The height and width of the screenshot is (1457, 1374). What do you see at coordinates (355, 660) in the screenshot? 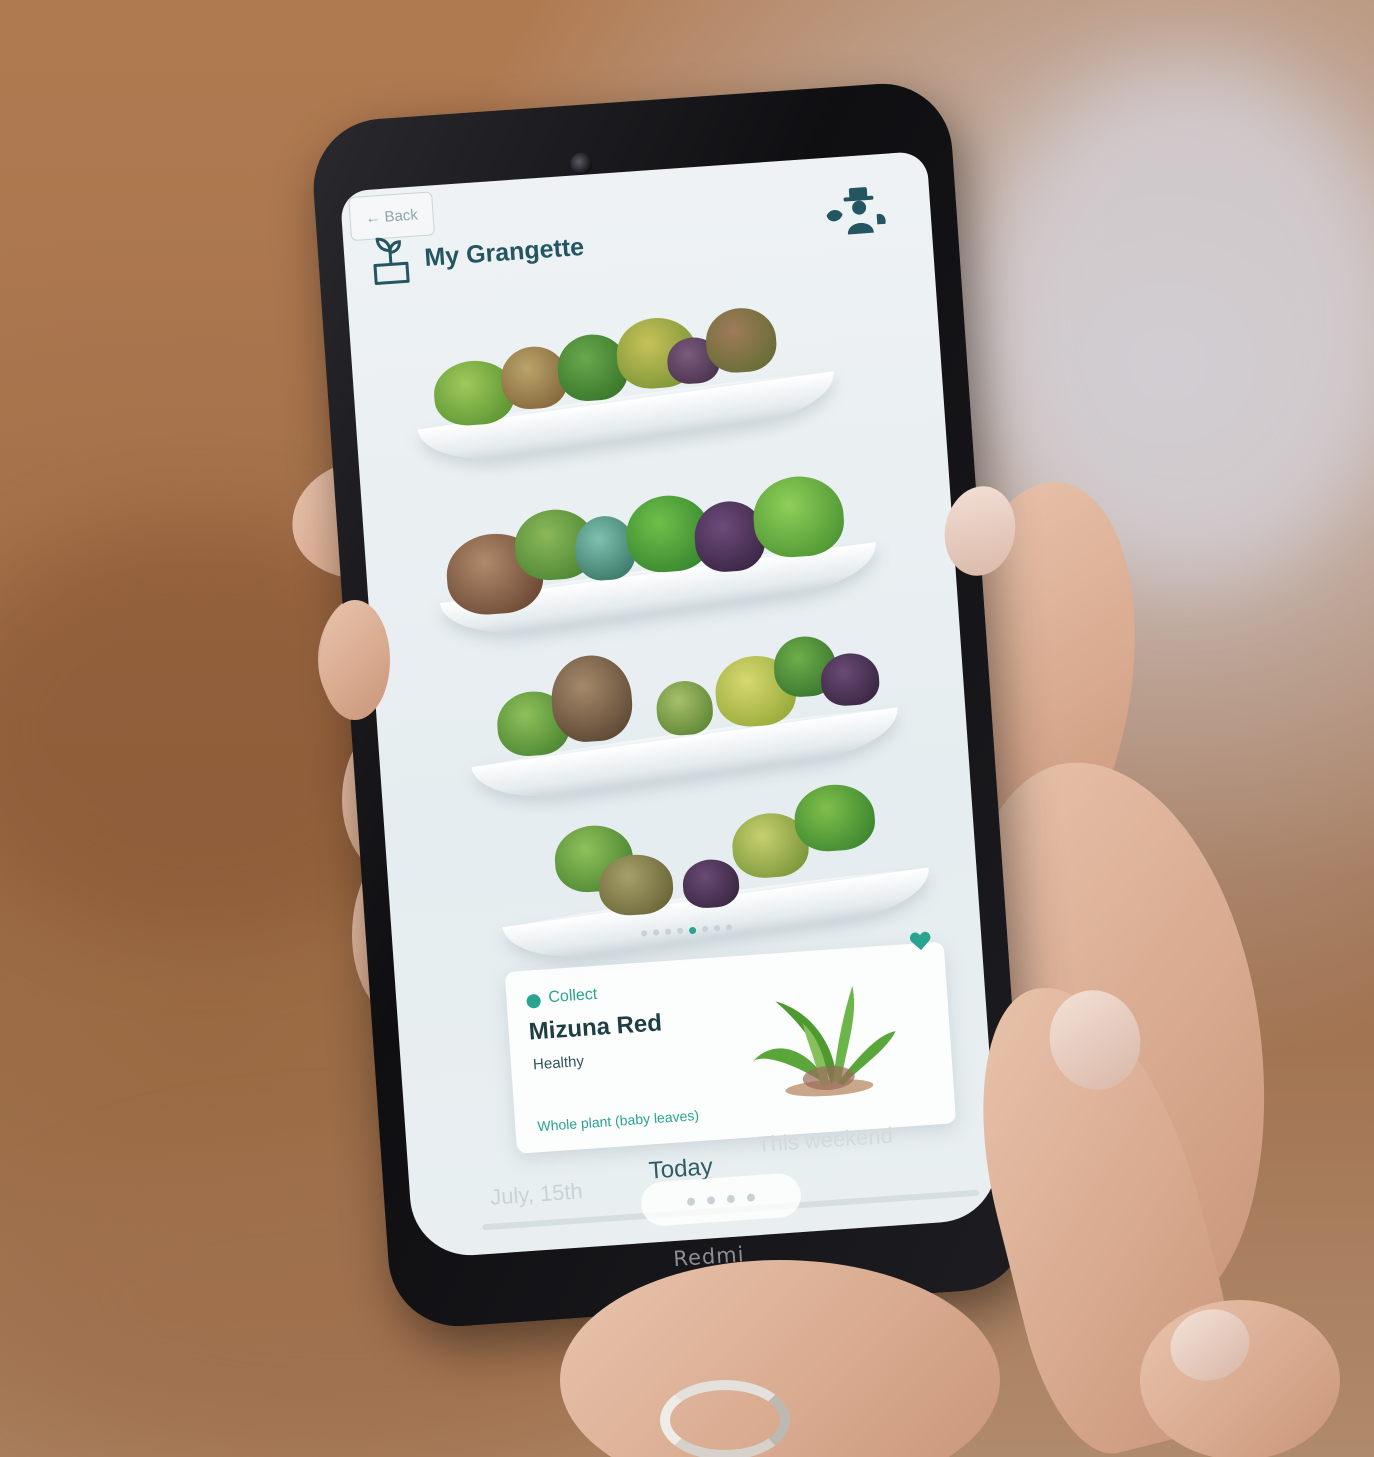
I see `left-finger-tip` at bounding box center [355, 660].